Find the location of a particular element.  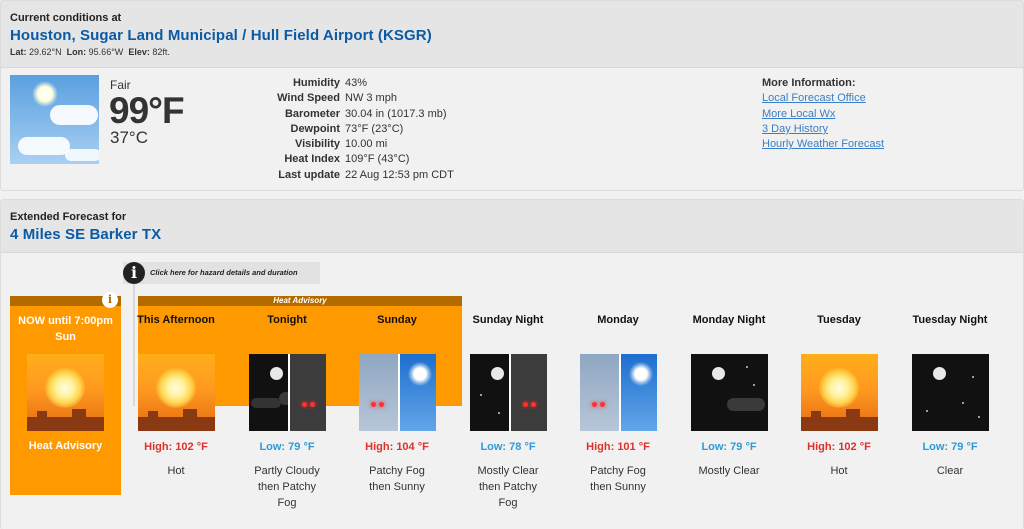

detail-label: Heat Index is located at coordinates (312, 159).